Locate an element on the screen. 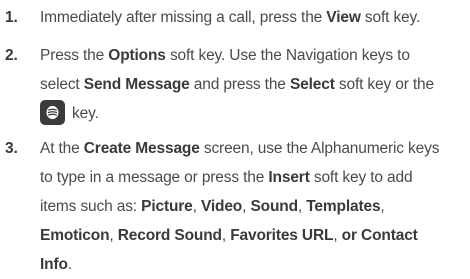  ok-key-icon is located at coordinates (52, 112).